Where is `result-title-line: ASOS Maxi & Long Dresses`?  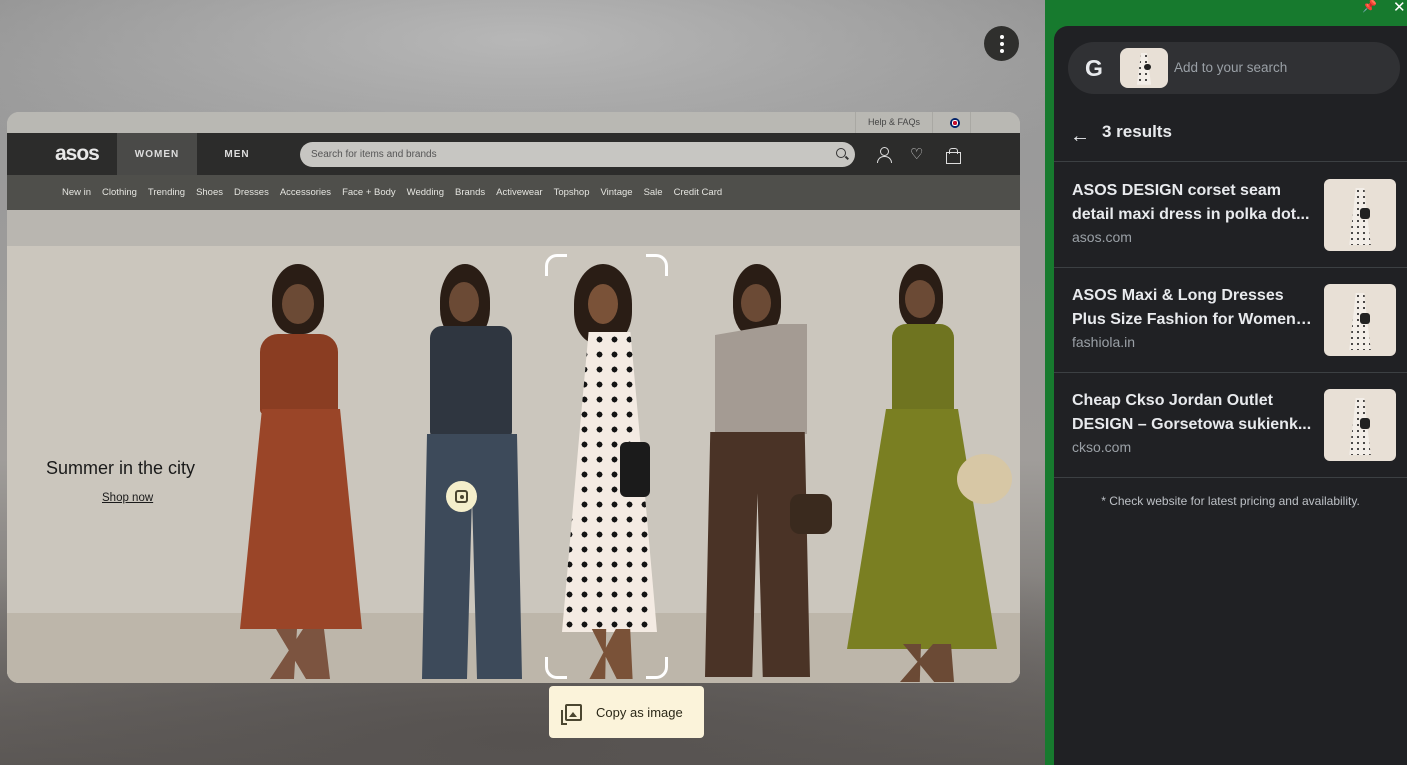
result-title-line: ASOS Maxi & Long Dresses is located at coordinates (1178, 295).